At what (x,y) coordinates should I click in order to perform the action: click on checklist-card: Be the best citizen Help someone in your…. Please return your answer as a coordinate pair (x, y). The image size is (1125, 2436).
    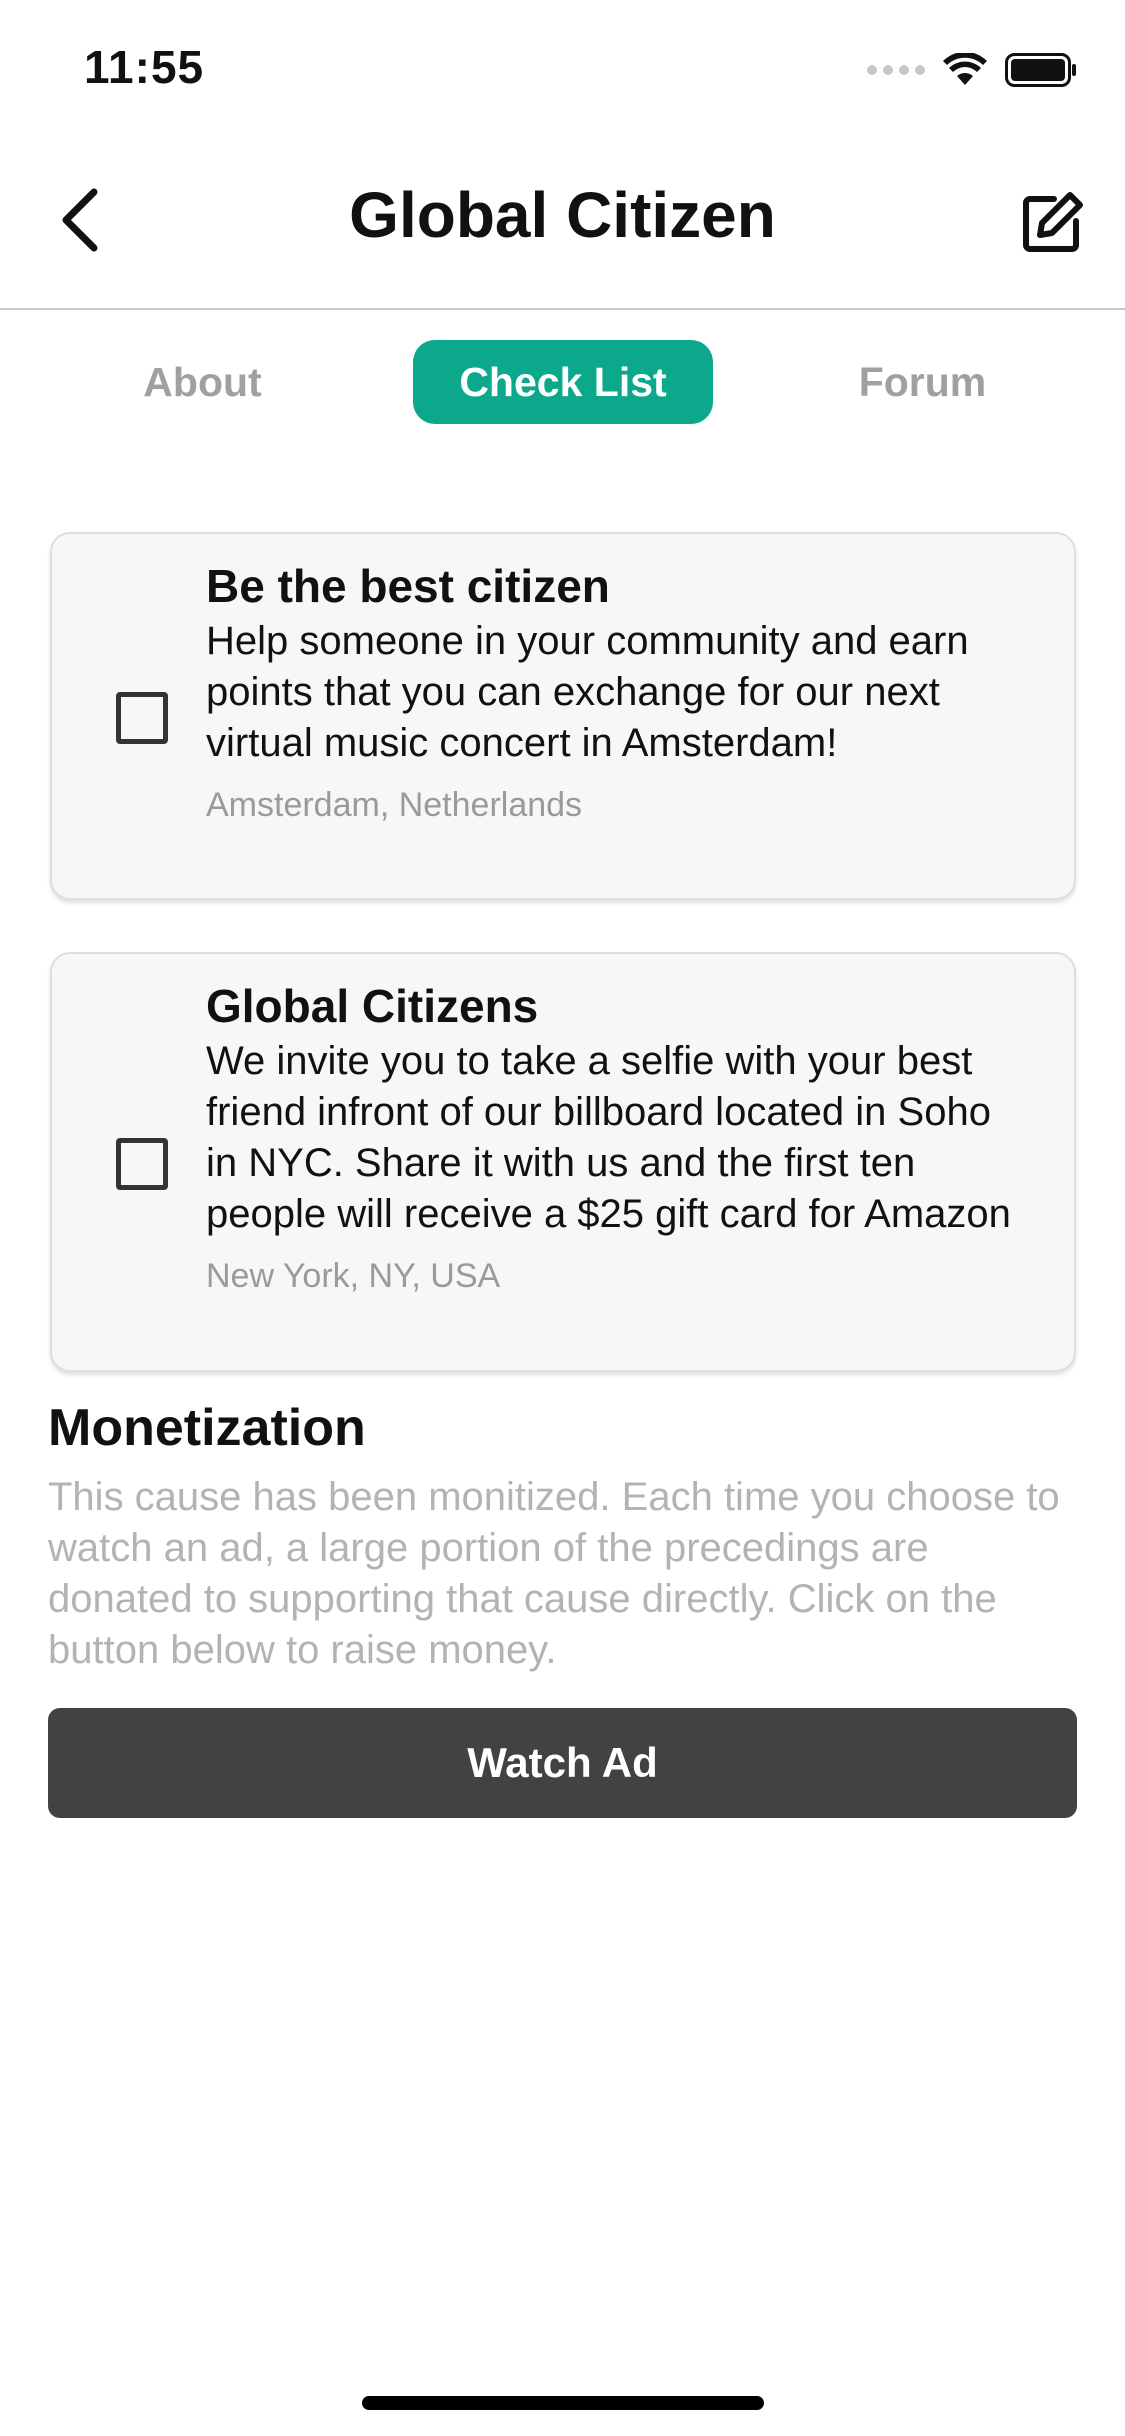
    Looking at the image, I should click on (563, 716).